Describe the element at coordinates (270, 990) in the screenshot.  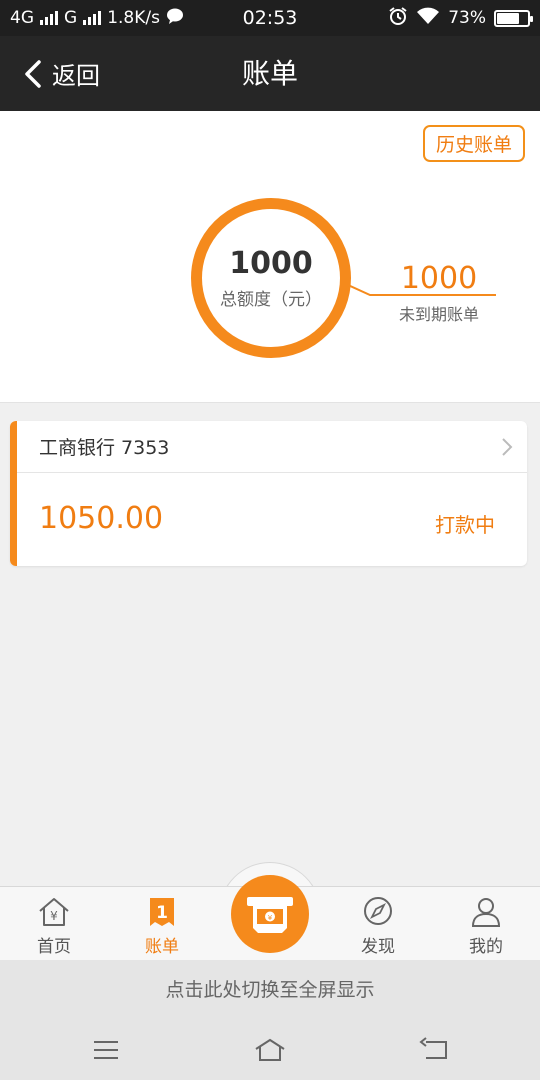
I see `fullscreen-hint: 点击此处切换至全屏显示` at that location.